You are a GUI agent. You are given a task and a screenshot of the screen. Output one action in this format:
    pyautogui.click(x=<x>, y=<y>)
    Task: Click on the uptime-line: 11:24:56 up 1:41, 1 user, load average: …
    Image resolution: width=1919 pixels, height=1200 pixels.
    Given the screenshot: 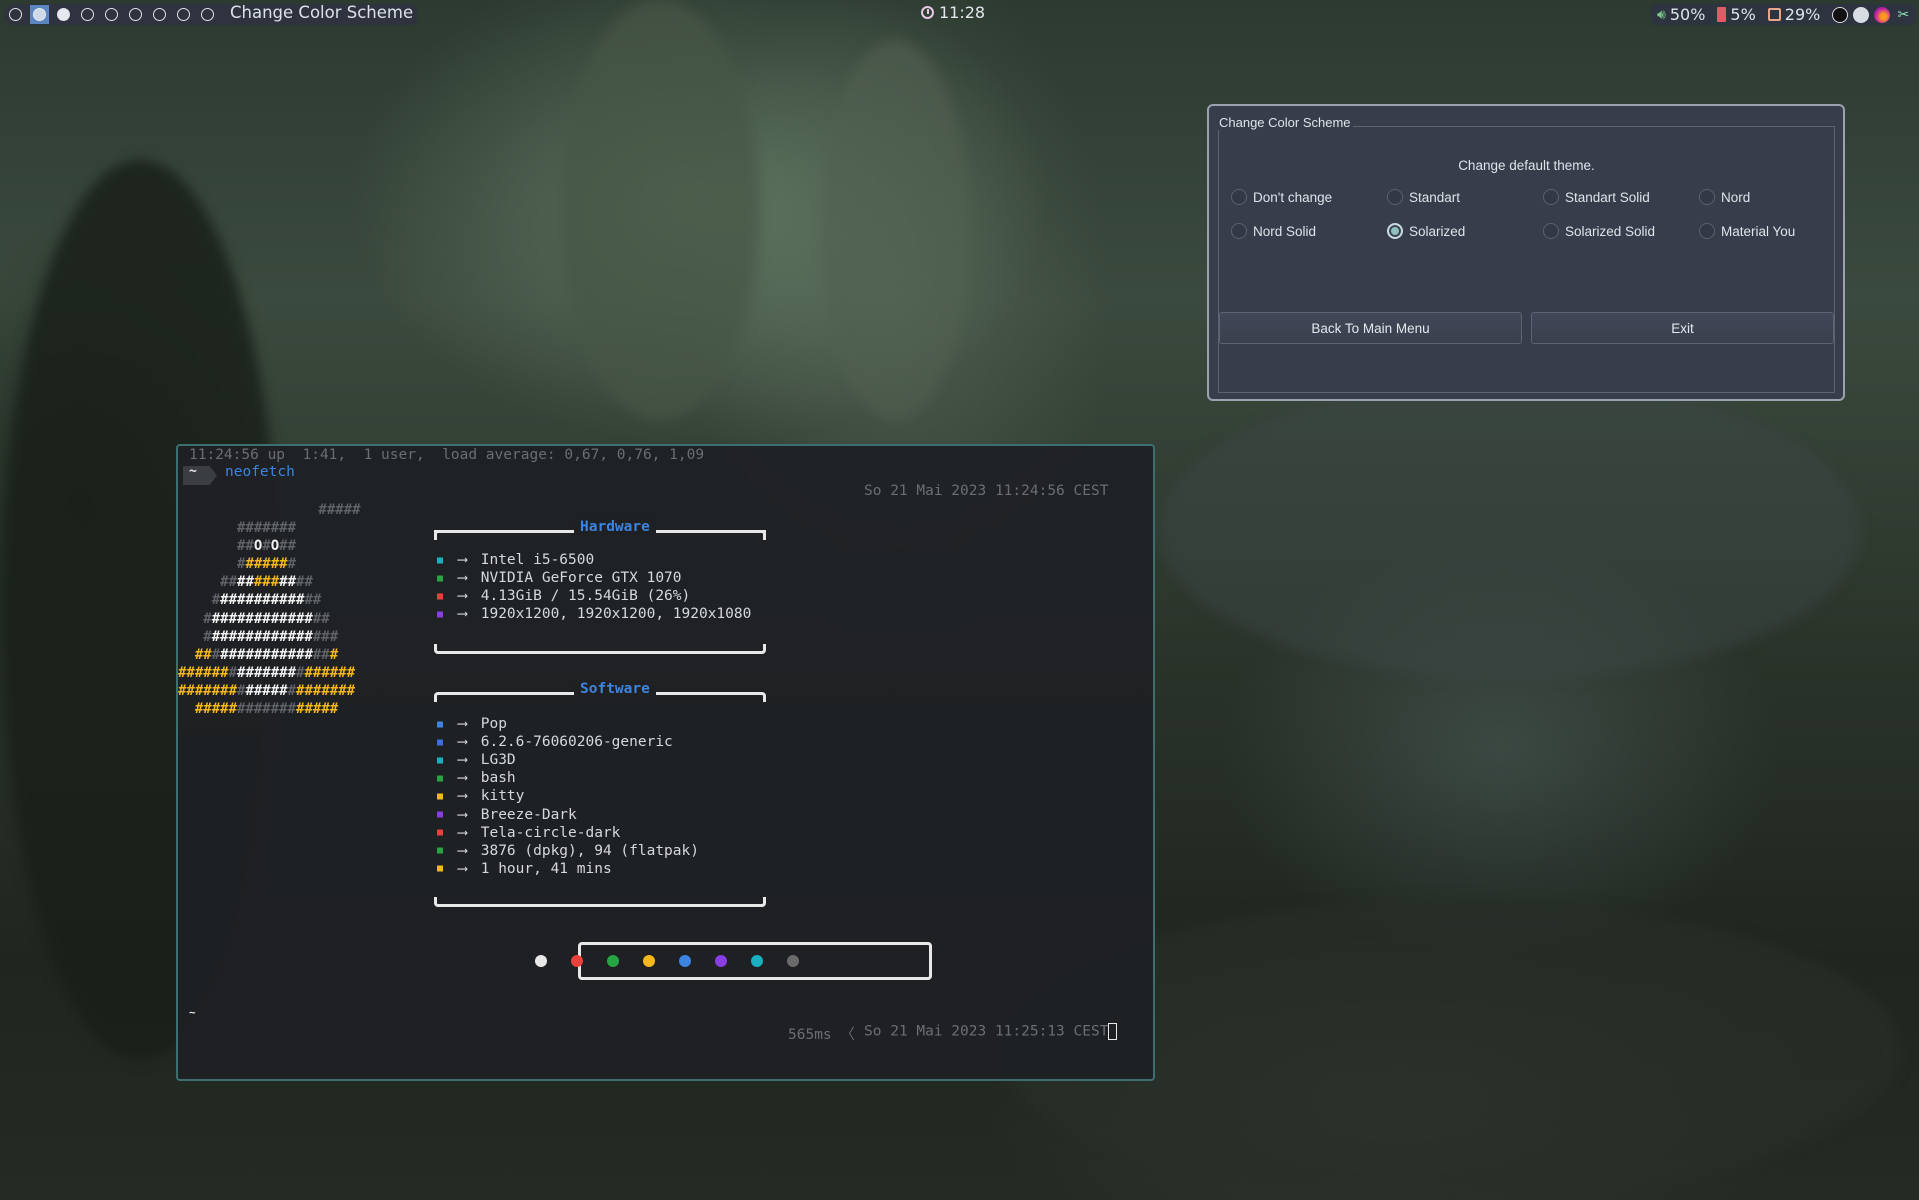 What is the action you would take?
    pyautogui.click(x=447, y=455)
    